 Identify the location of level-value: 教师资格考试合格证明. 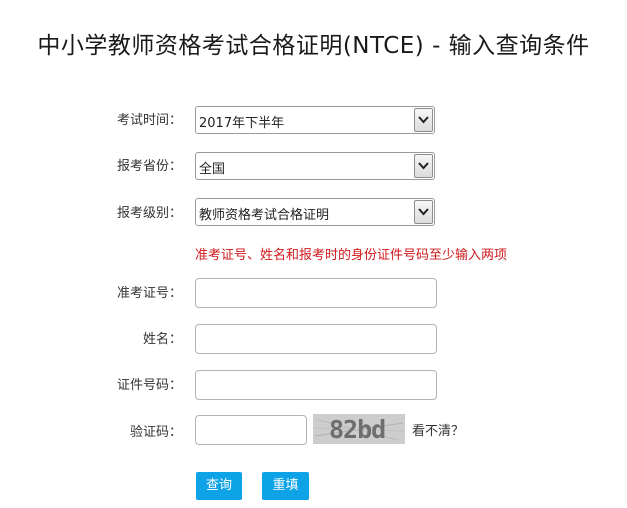
(264, 215).